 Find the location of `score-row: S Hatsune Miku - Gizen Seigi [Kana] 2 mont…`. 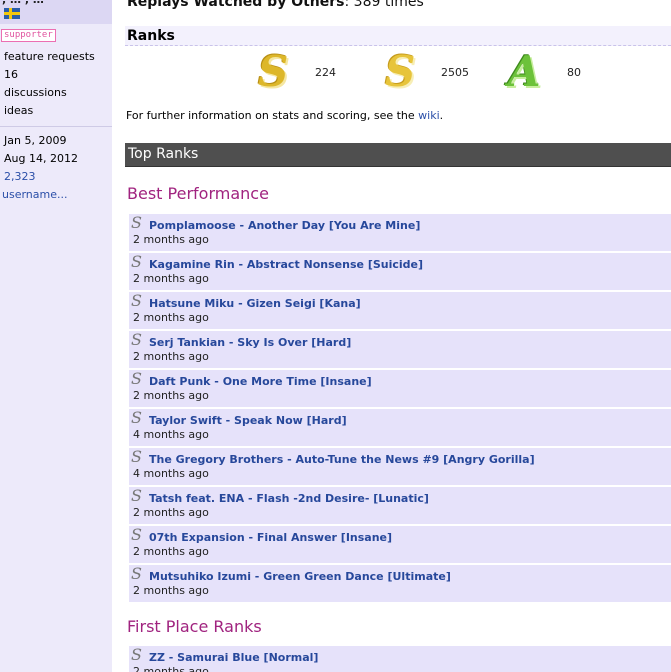

score-row: S Hatsune Miku - Gizen Seigi [Kana] 2 mont… is located at coordinates (400, 311).